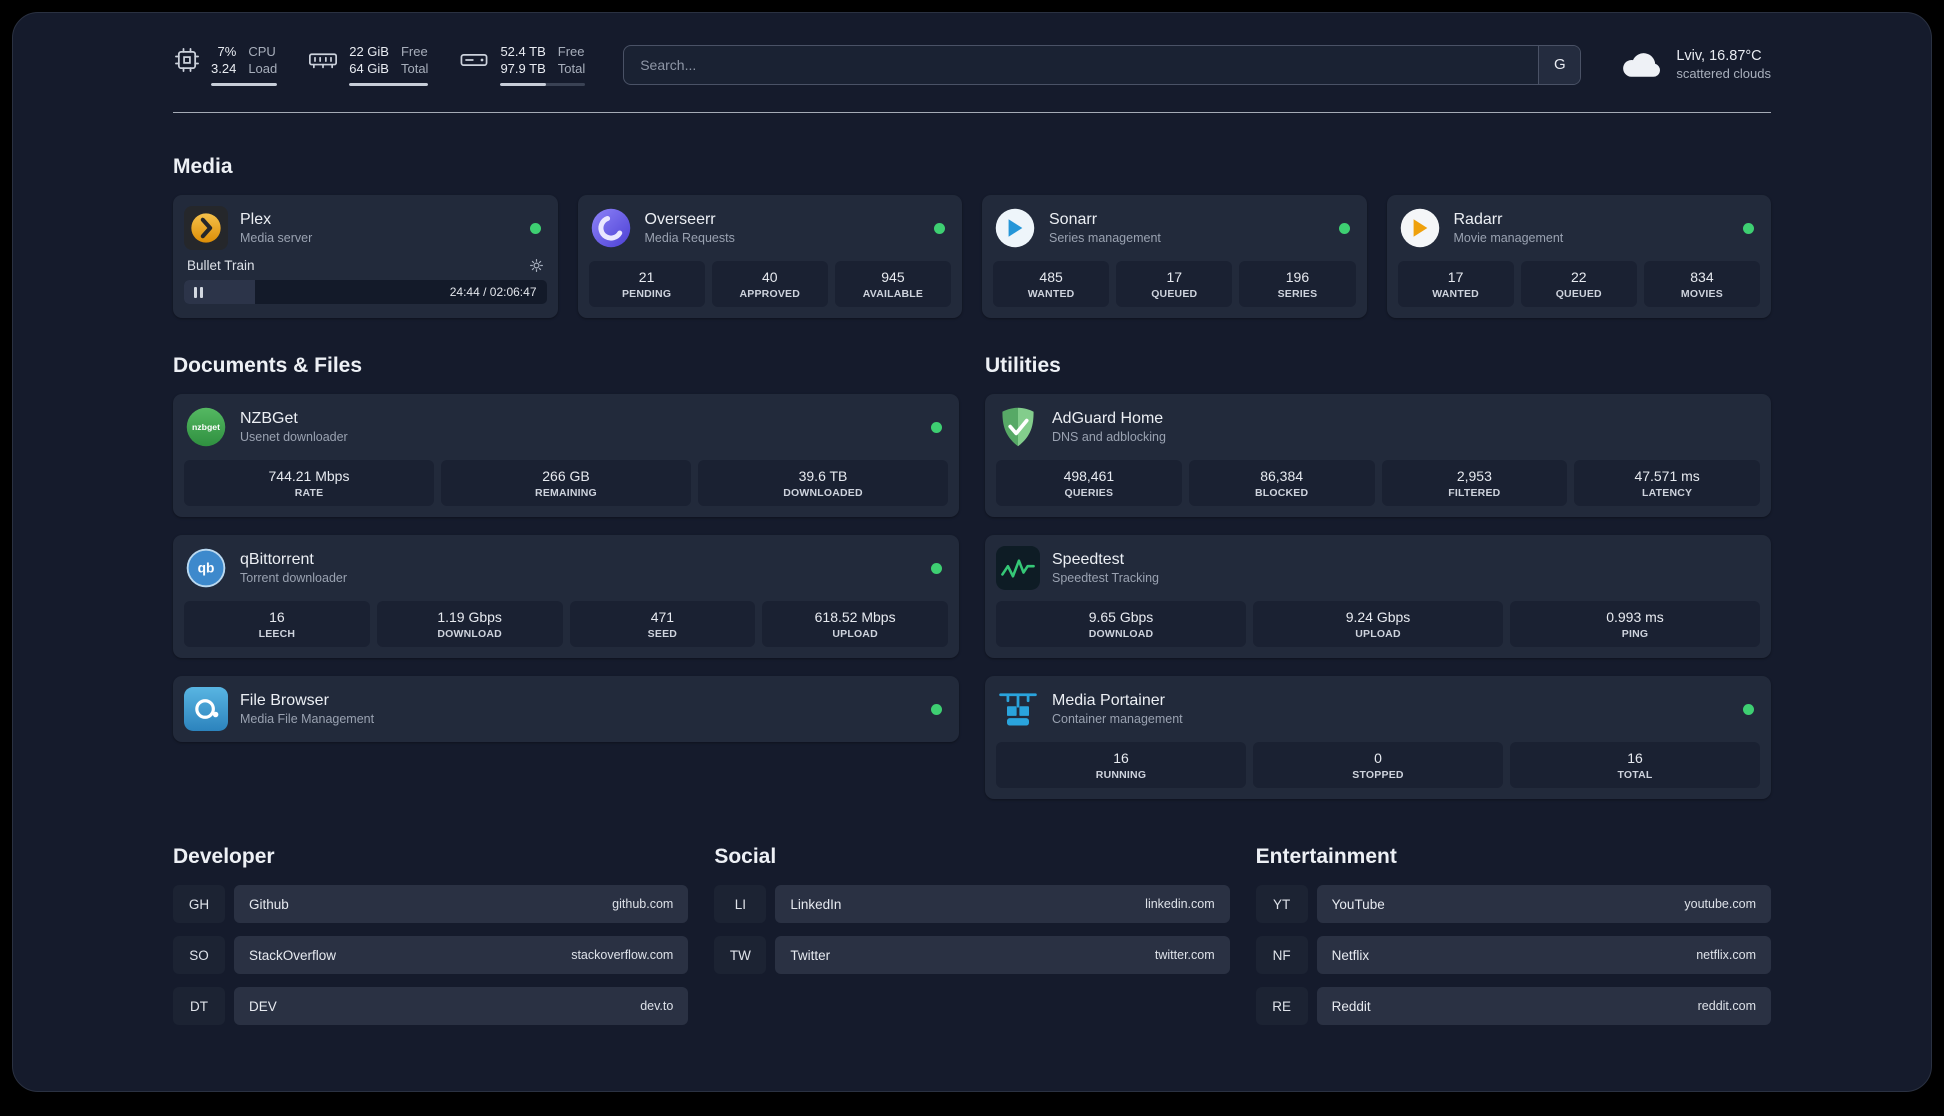 The image size is (1944, 1116). What do you see at coordinates (1174, 228) in the screenshot?
I see `sonarr-service-link: Sonarr Series management` at bounding box center [1174, 228].